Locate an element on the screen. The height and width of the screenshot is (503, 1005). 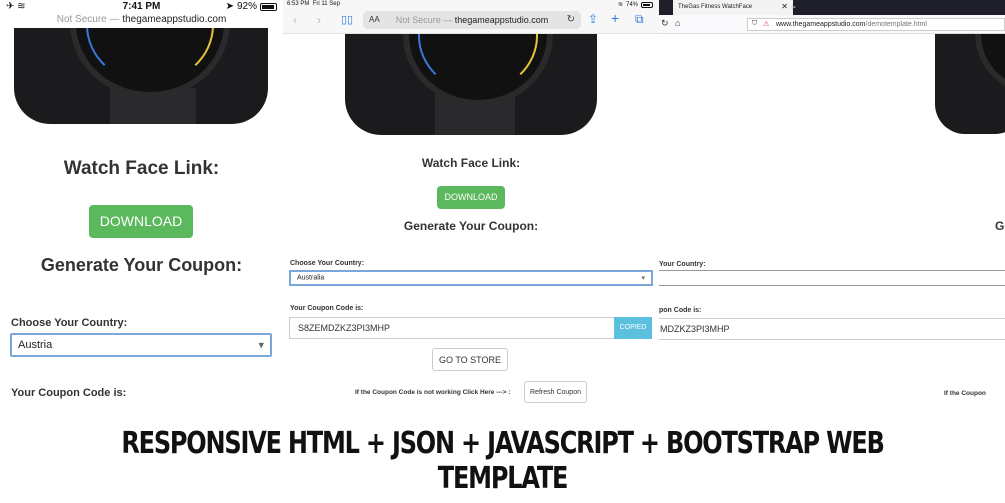
country-label: Your Country: is located at coordinates (682, 264).